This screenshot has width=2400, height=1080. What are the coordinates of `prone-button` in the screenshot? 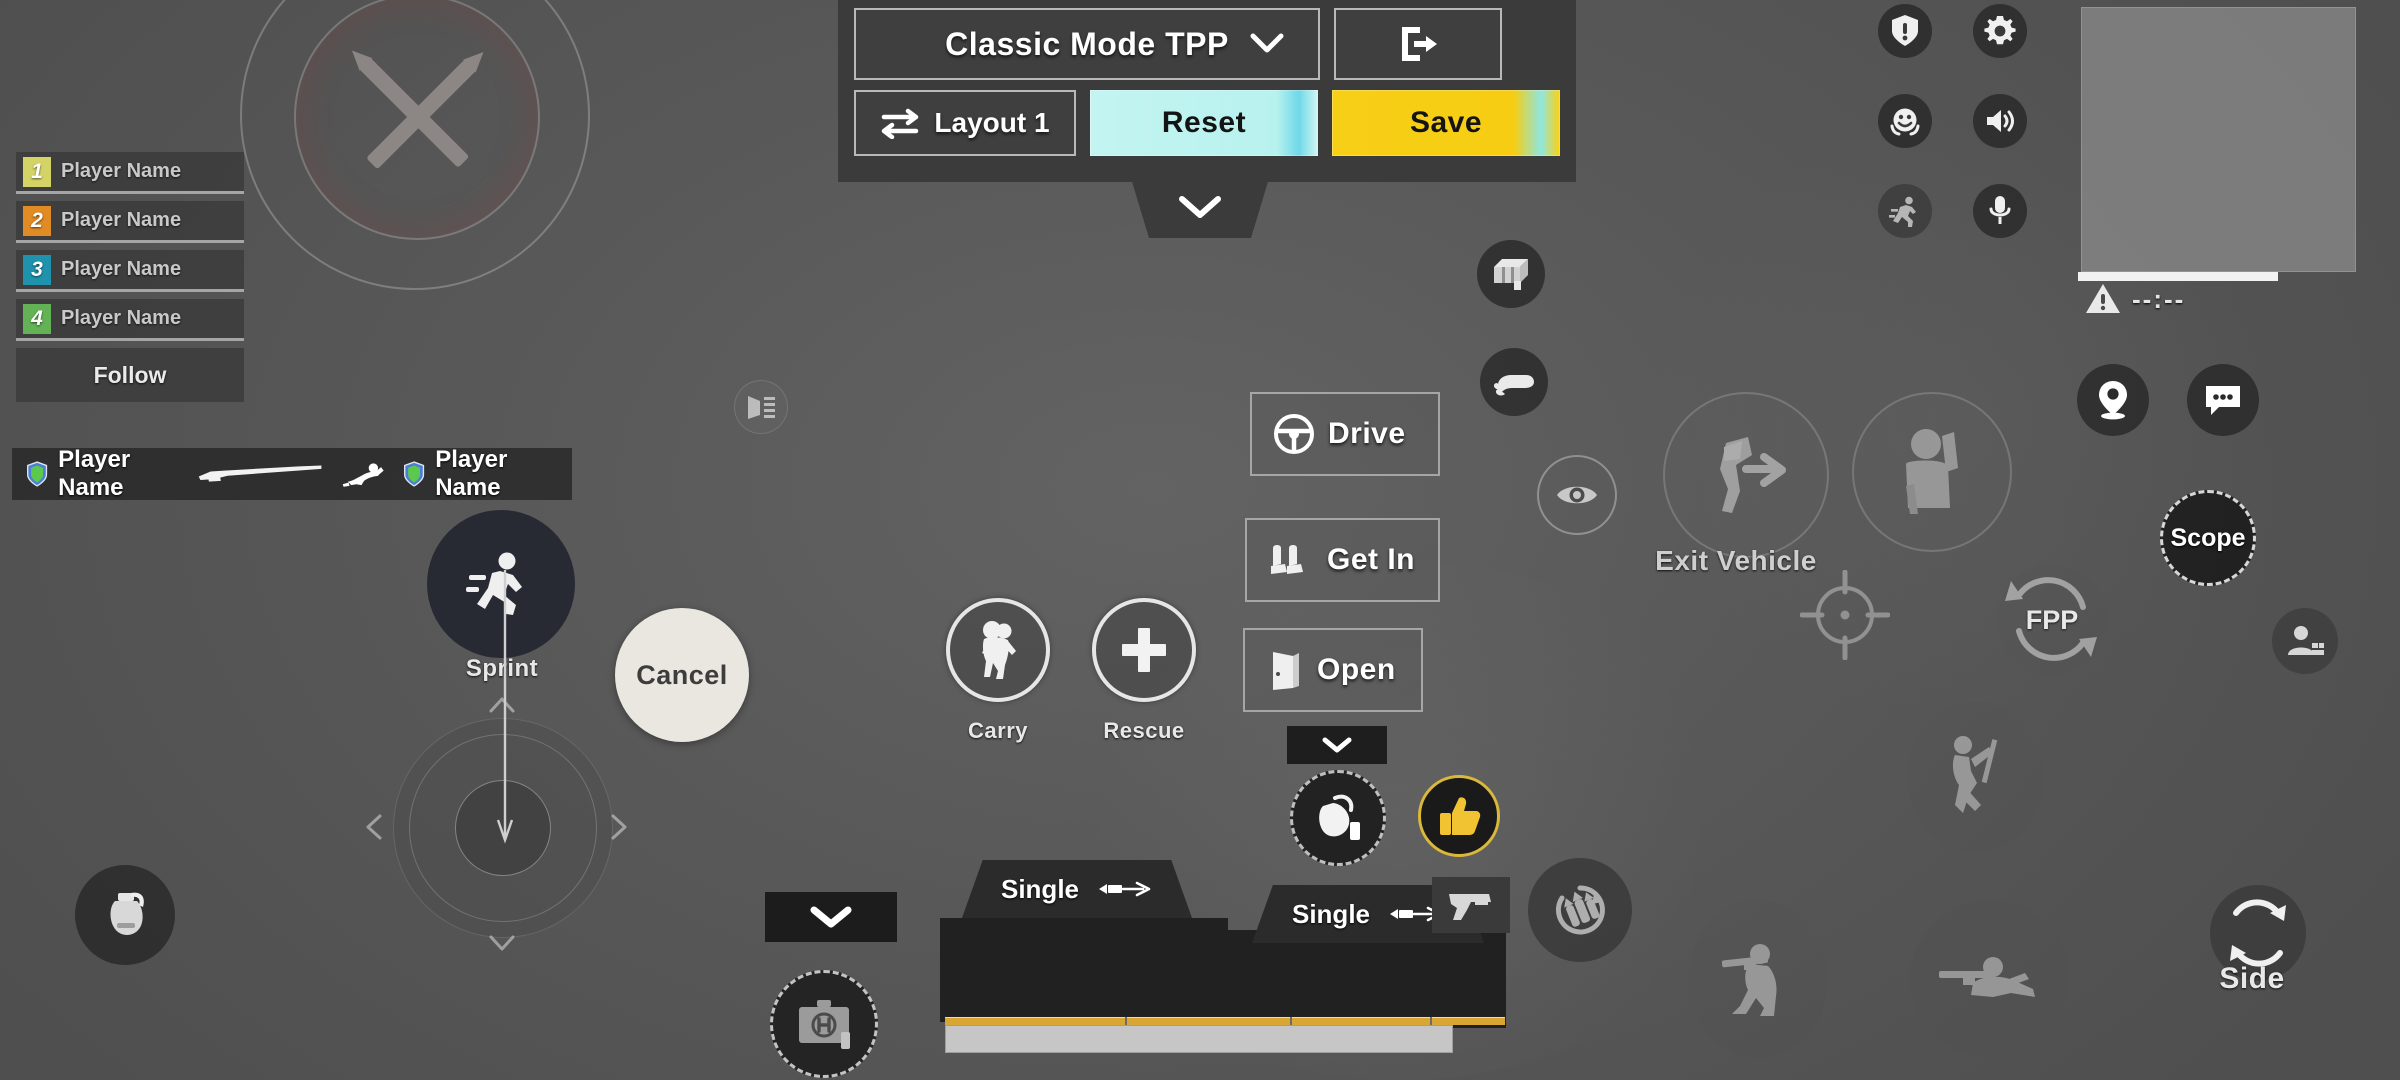 It's located at (1990, 979).